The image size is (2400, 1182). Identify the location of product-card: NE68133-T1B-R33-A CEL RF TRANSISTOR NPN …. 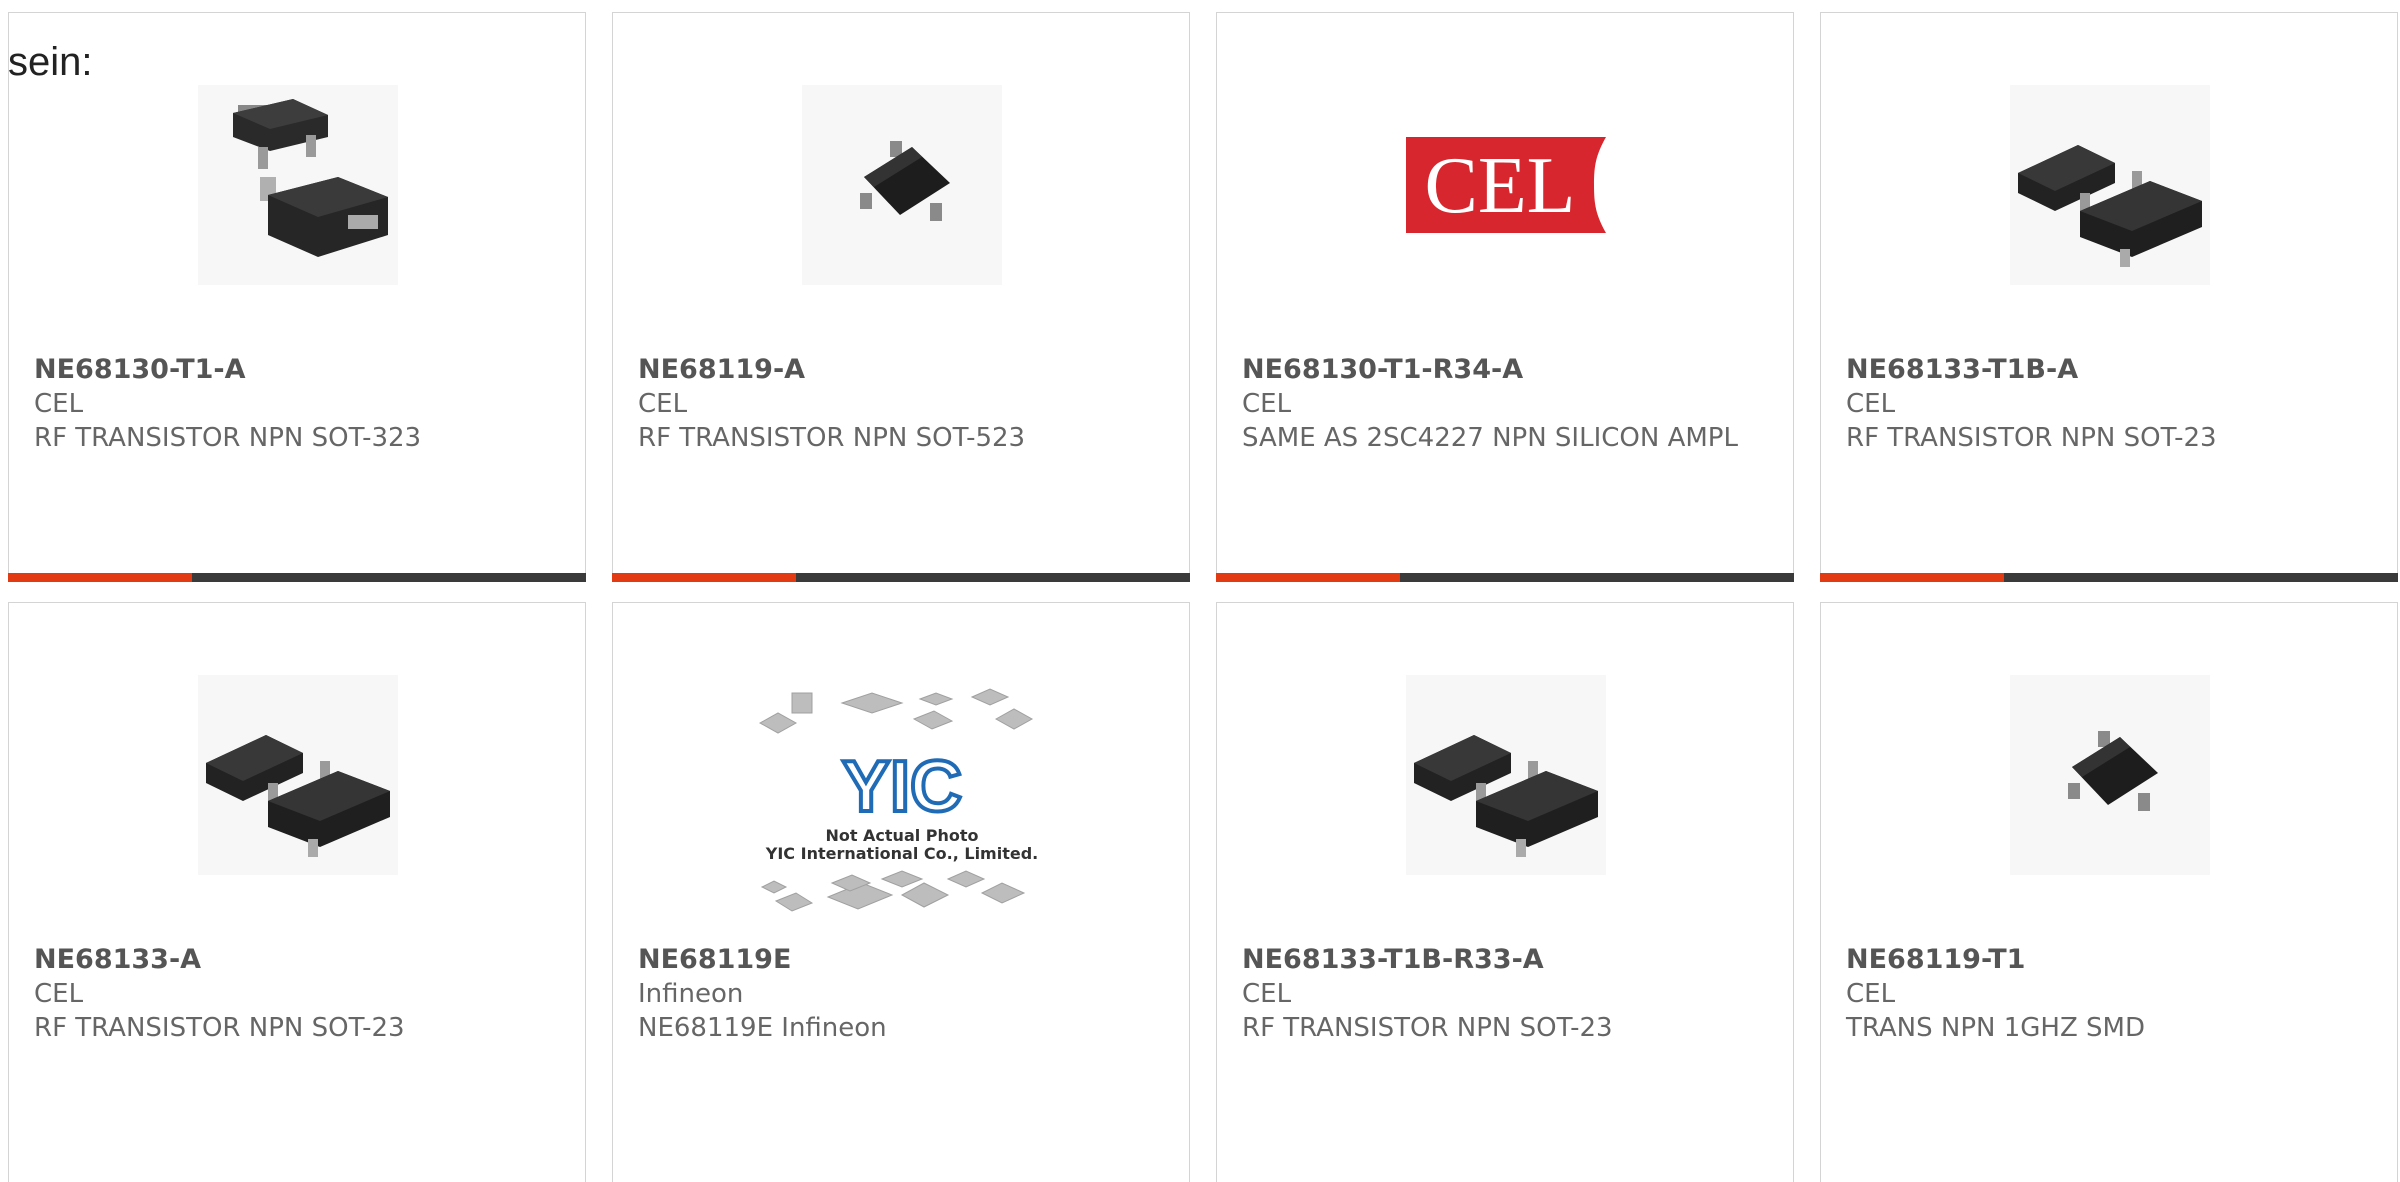
(1505, 892).